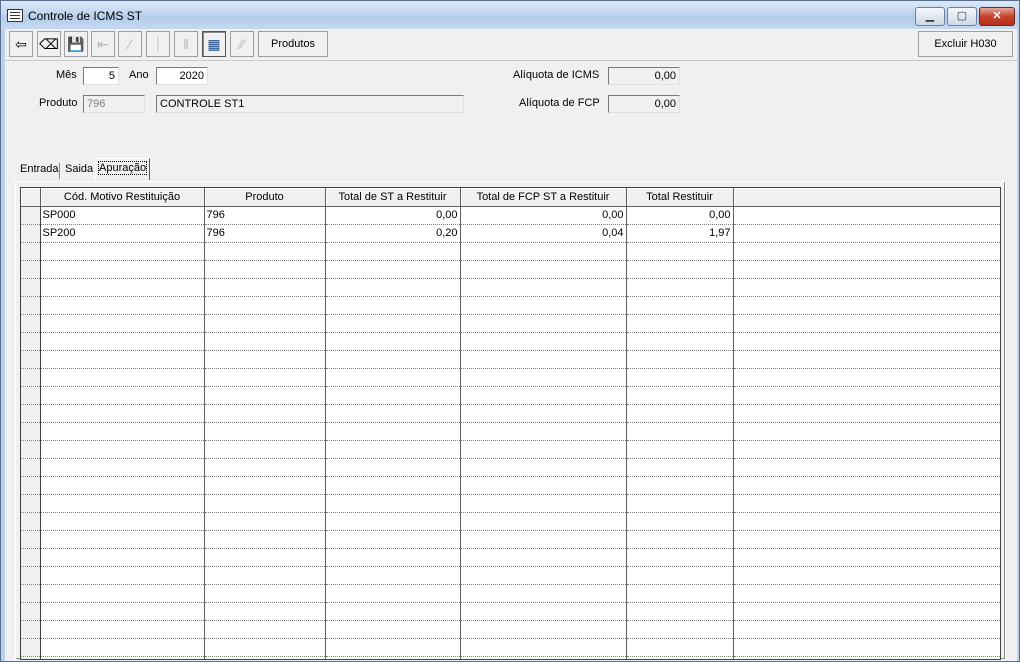 The image size is (1020, 662). I want to click on cell-cod-motivo: SP000, so click(122, 215).